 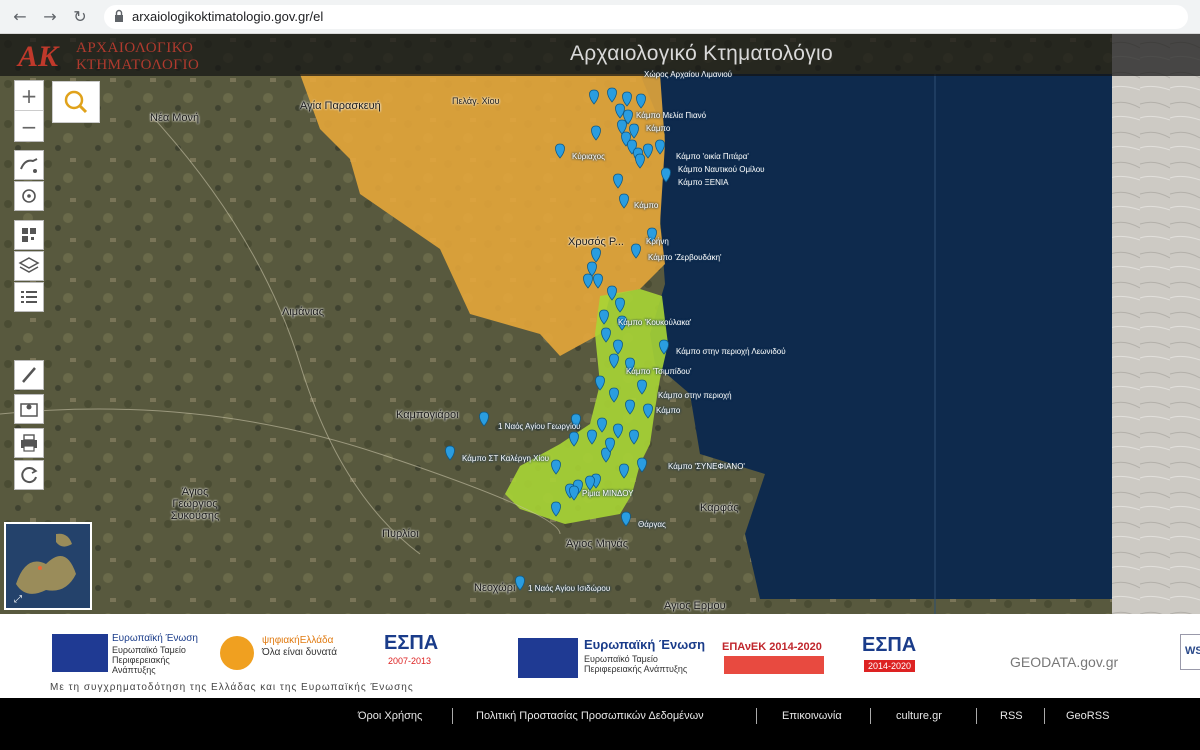 What do you see at coordinates (569, 588) in the screenshot?
I see `site-label: 1 Ναός Αγίου Ισιδώρου` at bounding box center [569, 588].